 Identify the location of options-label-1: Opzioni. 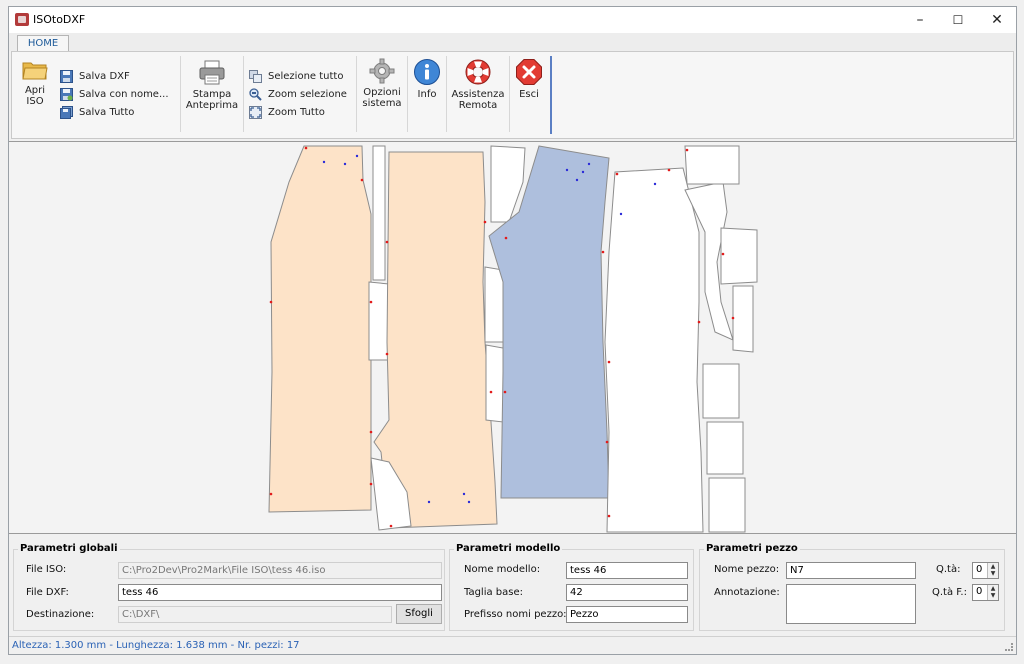
(382, 92).